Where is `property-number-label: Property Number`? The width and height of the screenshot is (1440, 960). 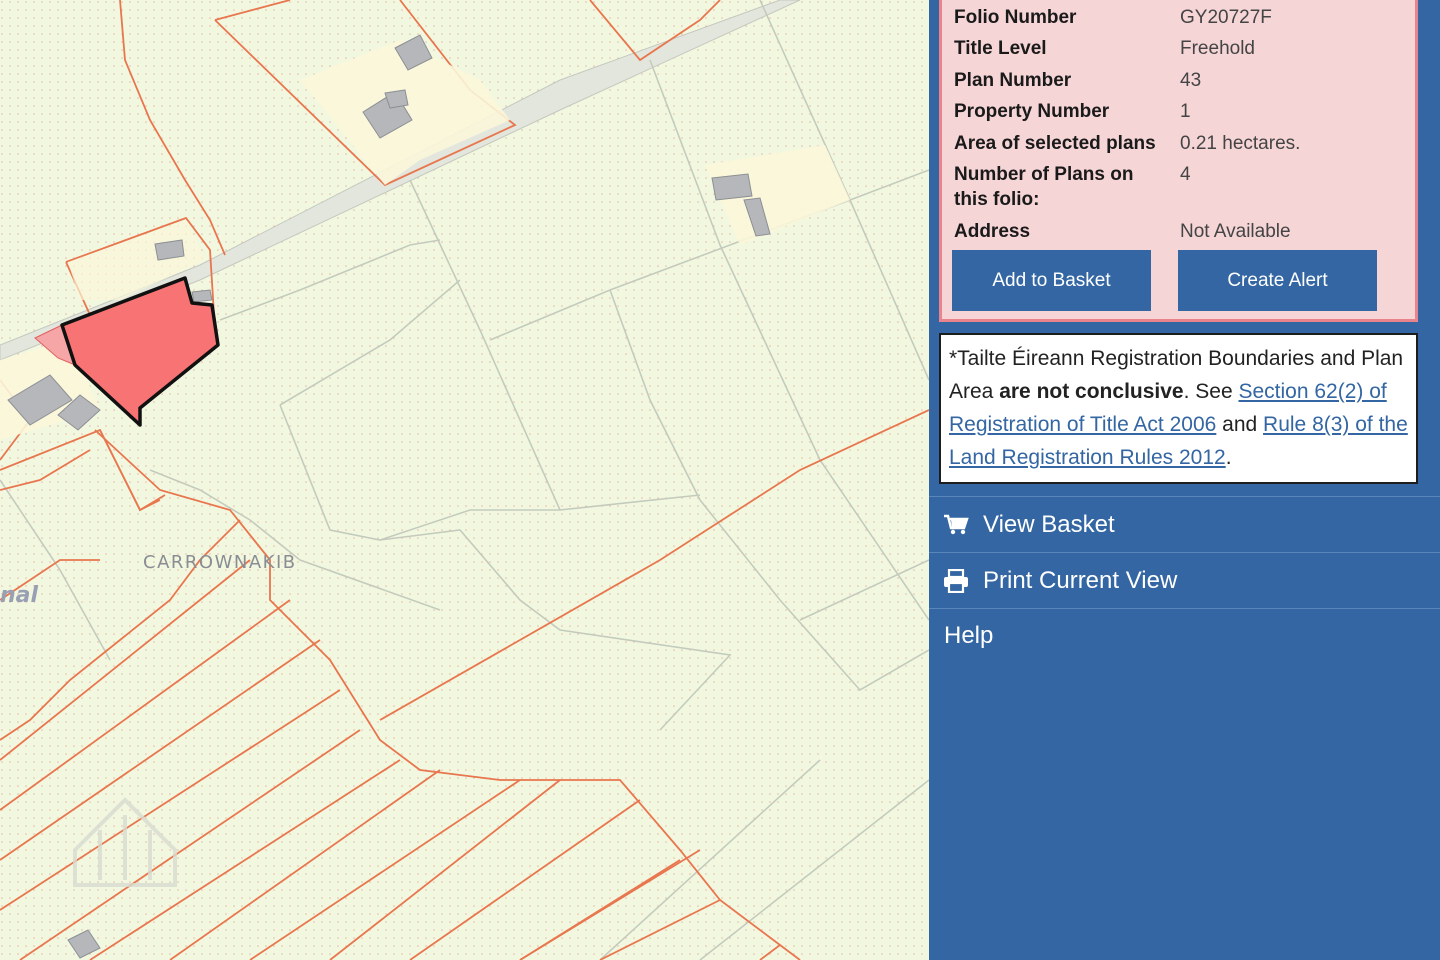
property-number-label: Property Number is located at coordinates (1032, 111).